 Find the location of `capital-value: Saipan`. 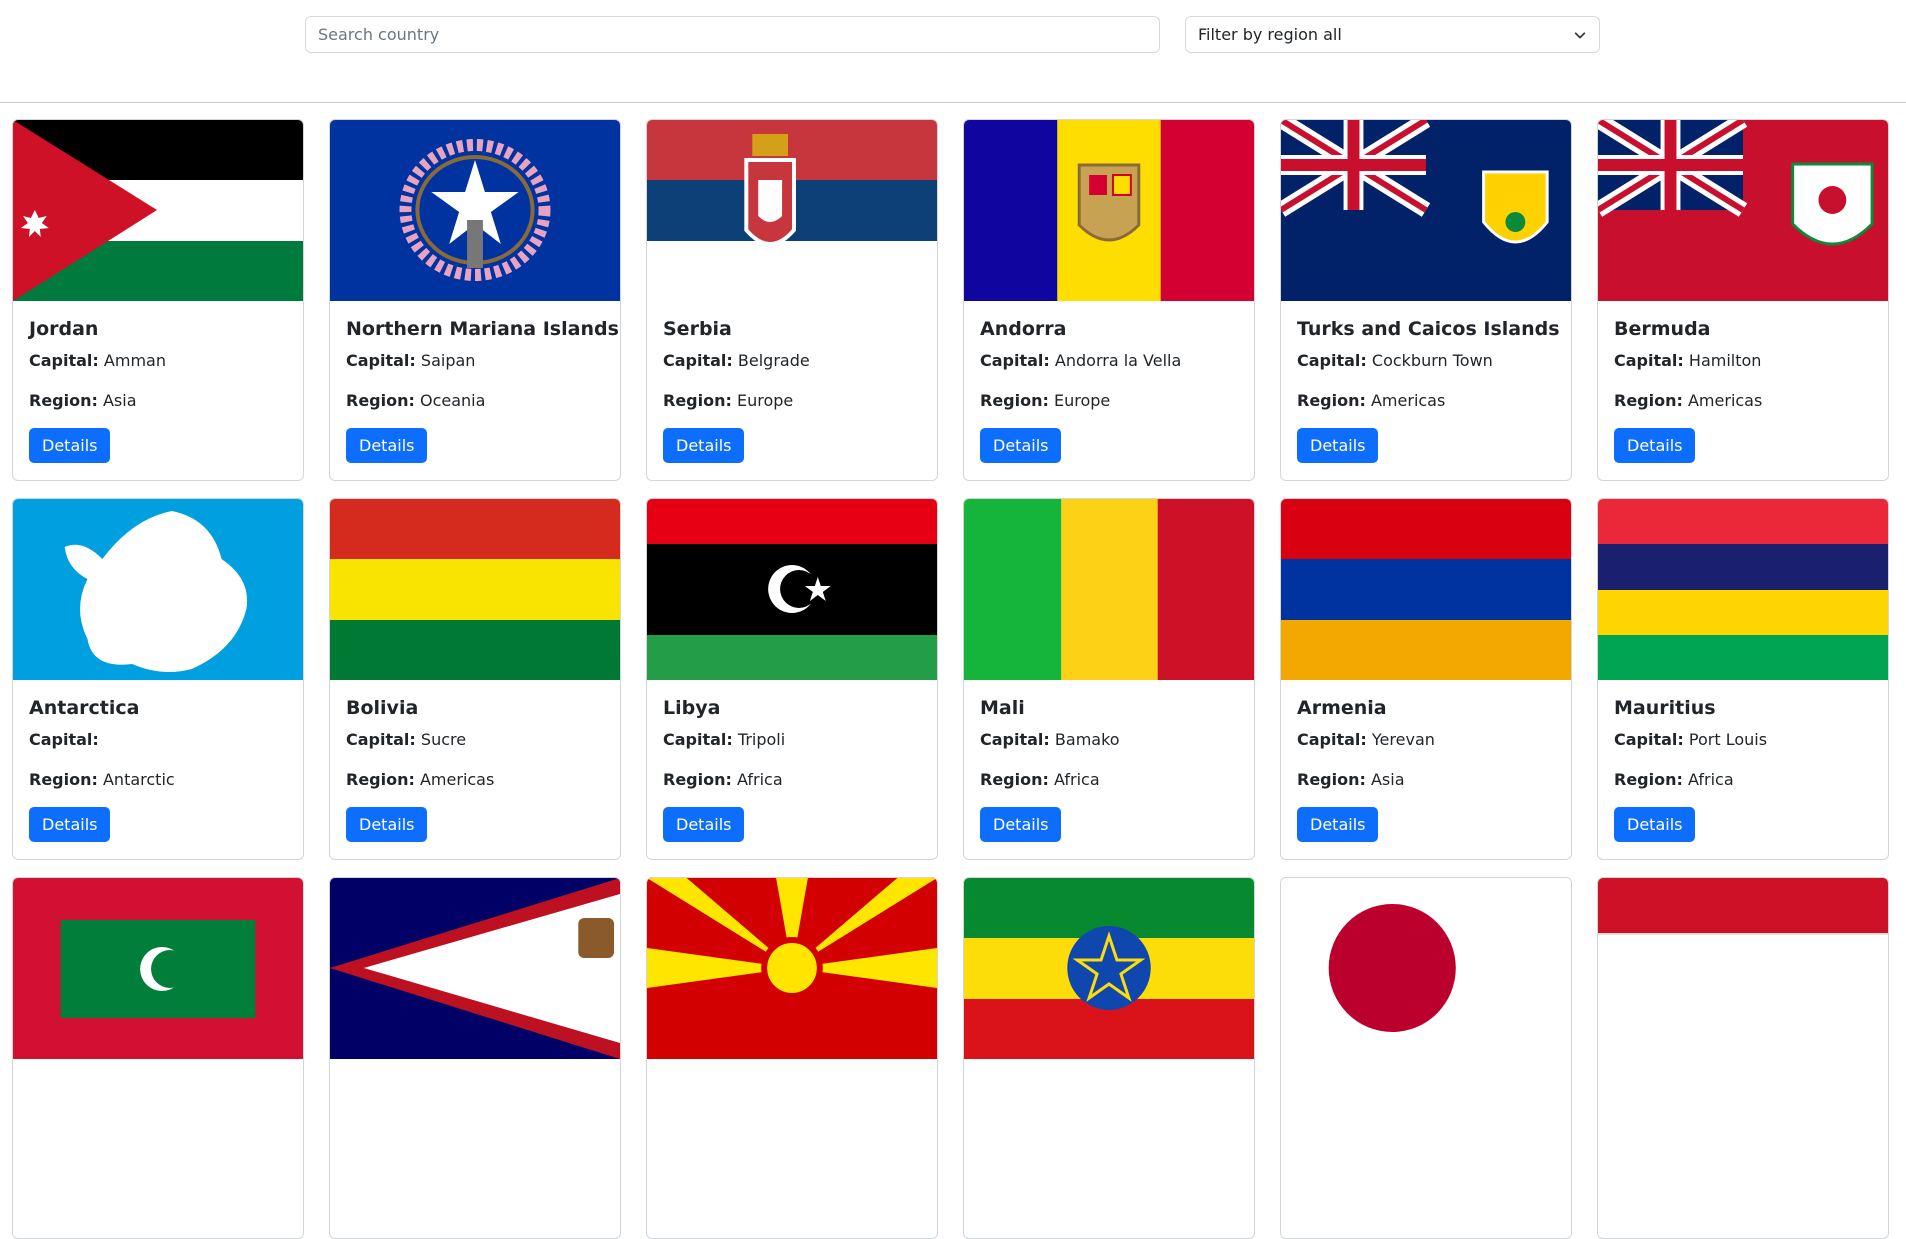

capital-value: Saipan is located at coordinates (448, 360).